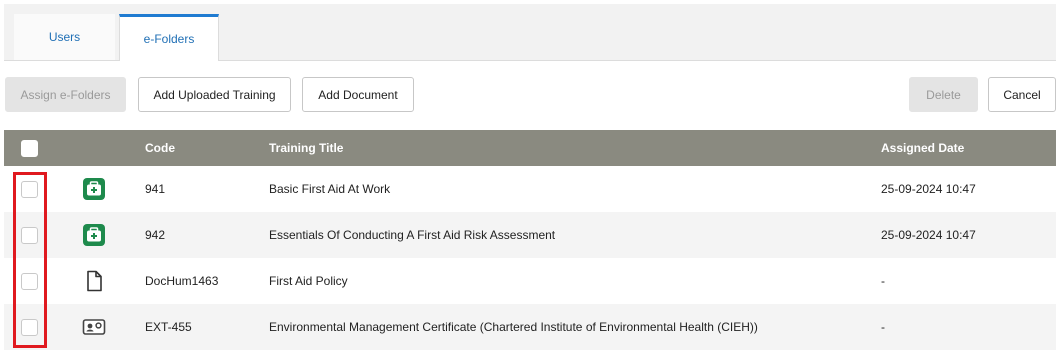 The width and height of the screenshot is (1061, 358). What do you see at coordinates (306, 148) in the screenshot?
I see `header-training-title: Training Title` at bounding box center [306, 148].